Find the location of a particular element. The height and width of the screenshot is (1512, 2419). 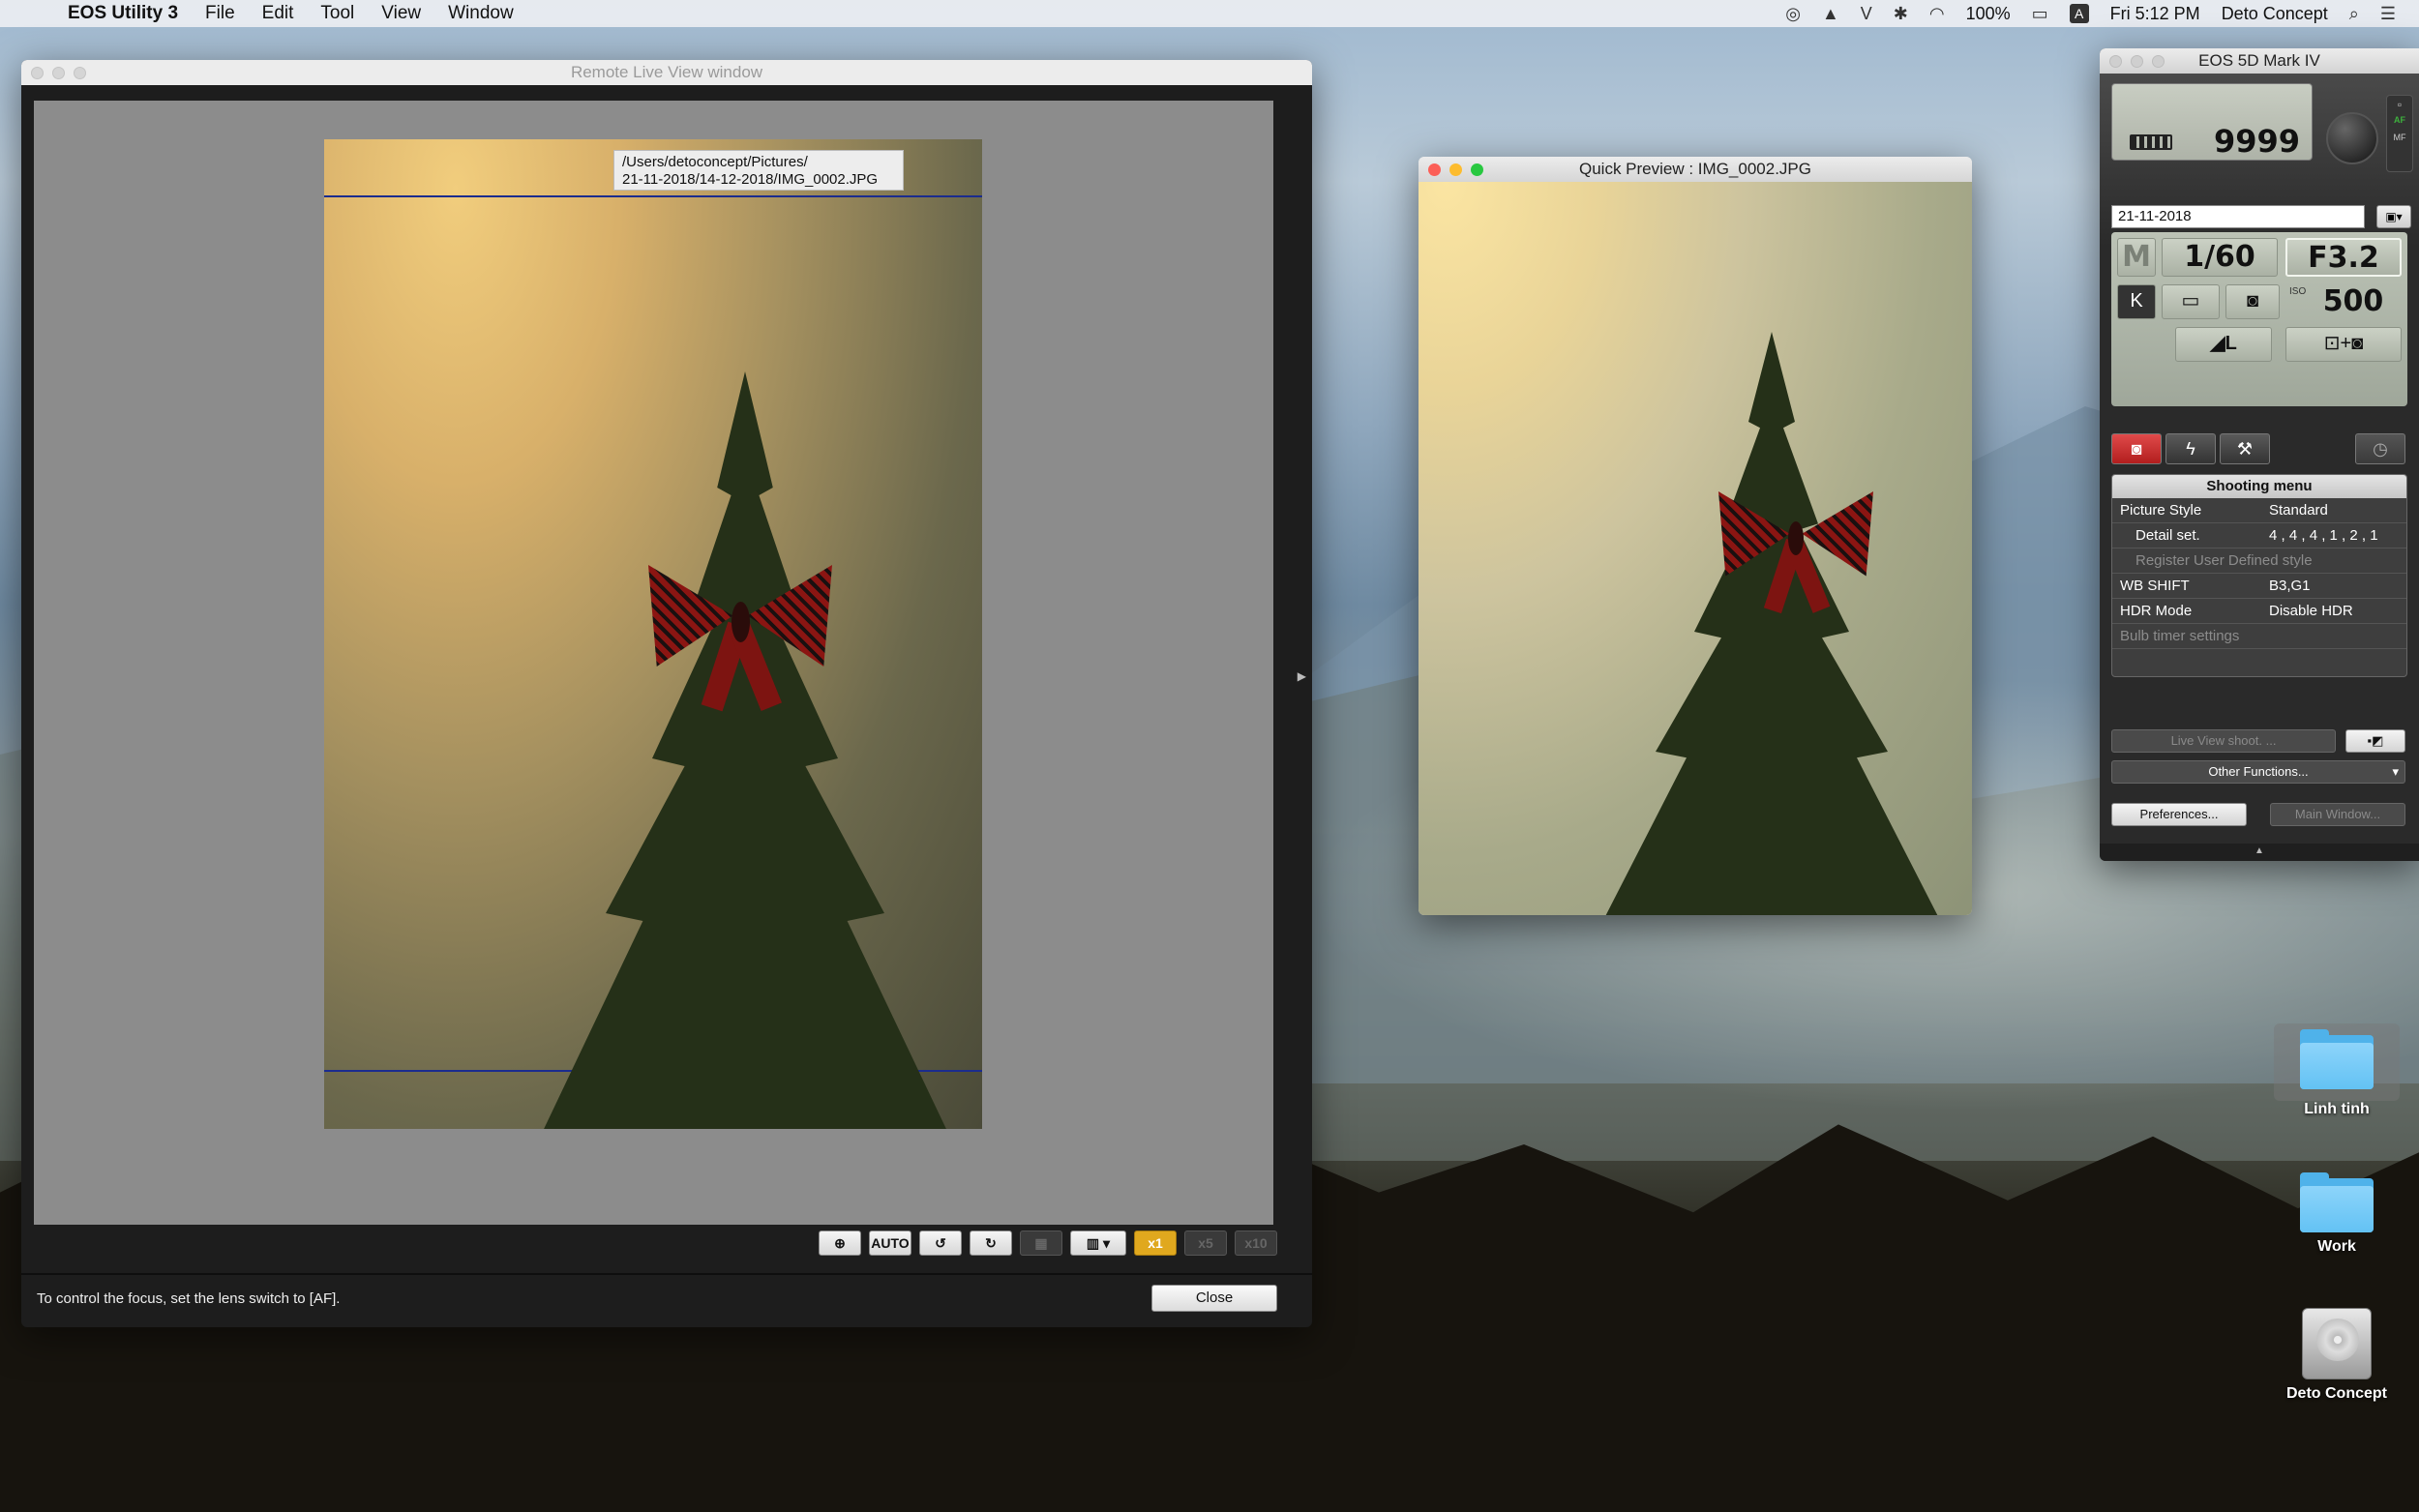

menu-key: Detail set. is located at coordinates (2167, 535).